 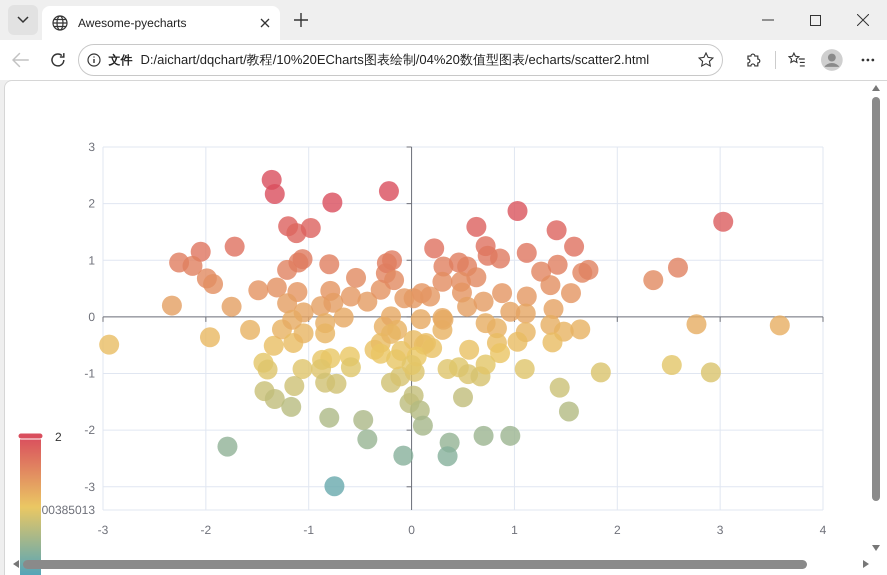 What do you see at coordinates (91, 203) in the screenshot?
I see `y-tick-label: 2` at bounding box center [91, 203].